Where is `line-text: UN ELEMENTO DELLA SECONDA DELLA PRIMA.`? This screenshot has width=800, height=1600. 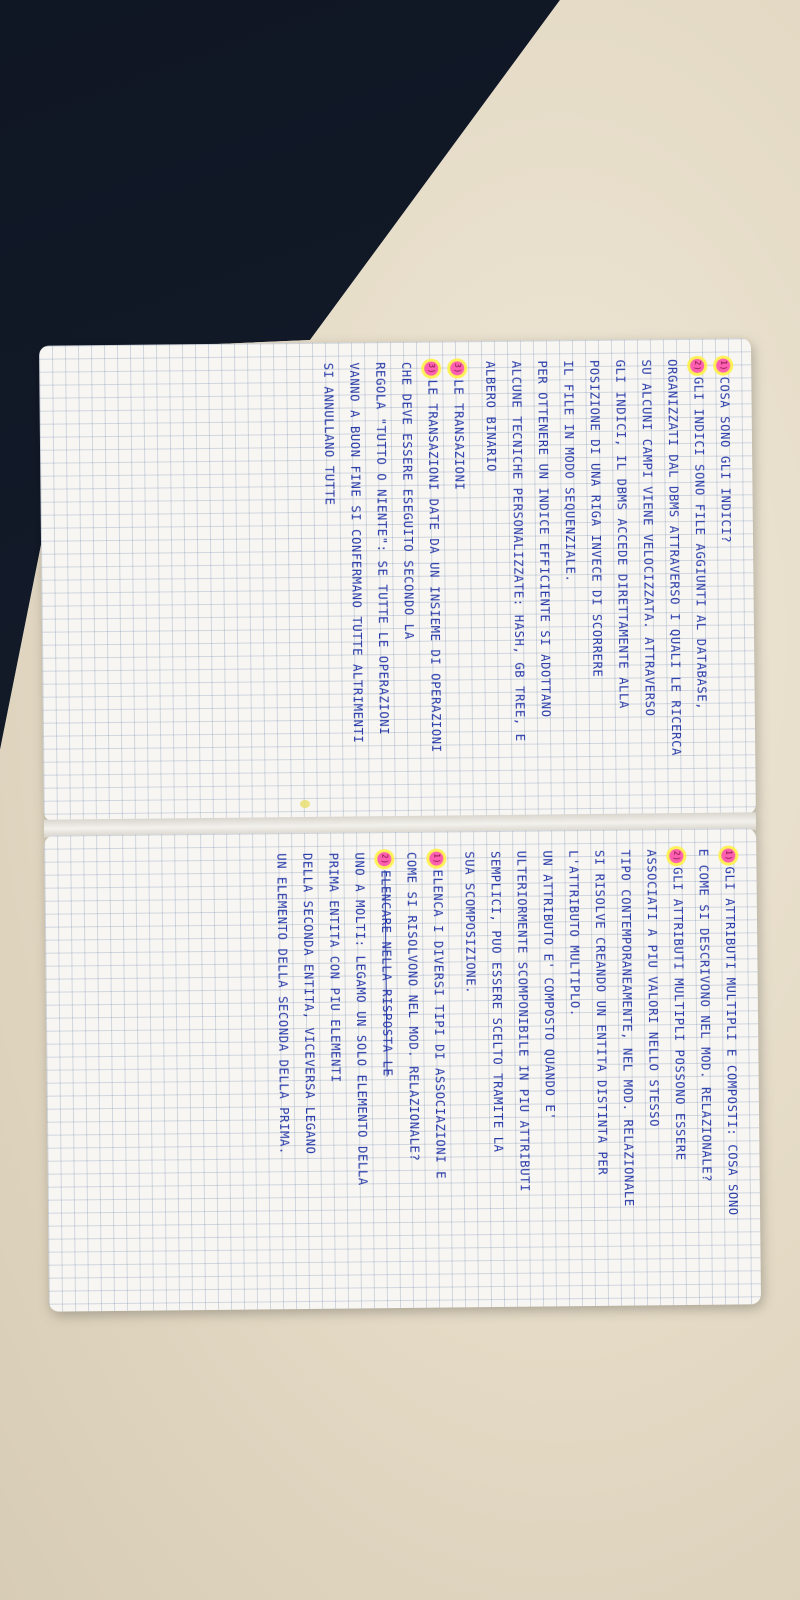 line-text: UN ELEMENTO DELLA SECONDA DELLA PRIMA. is located at coordinates (283, 1004).